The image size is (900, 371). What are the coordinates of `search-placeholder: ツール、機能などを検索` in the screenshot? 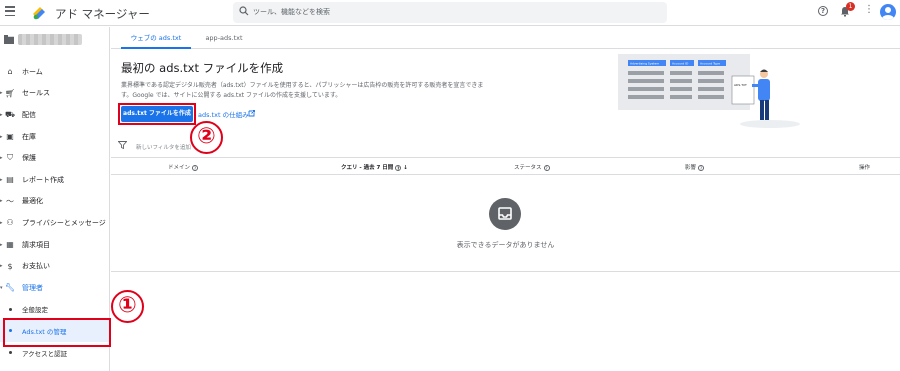 It's located at (291, 12).